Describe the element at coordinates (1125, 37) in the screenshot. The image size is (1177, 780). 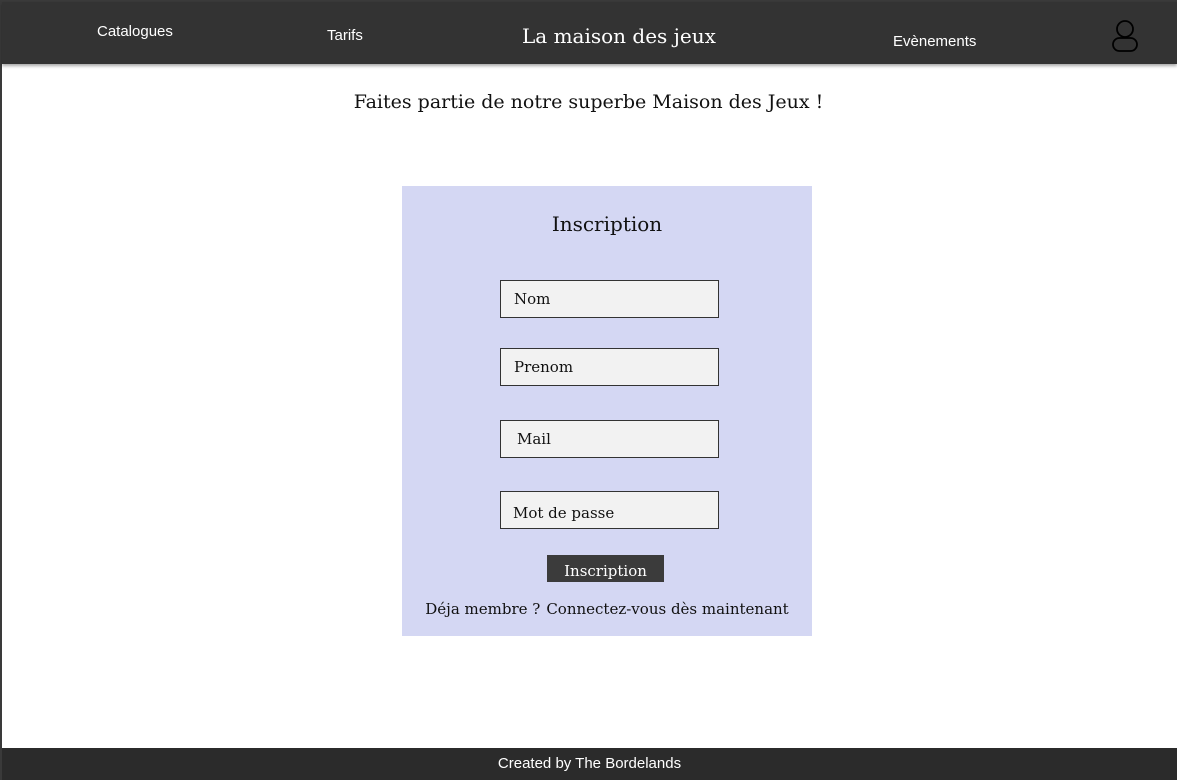
I see `user-icon` at that location.